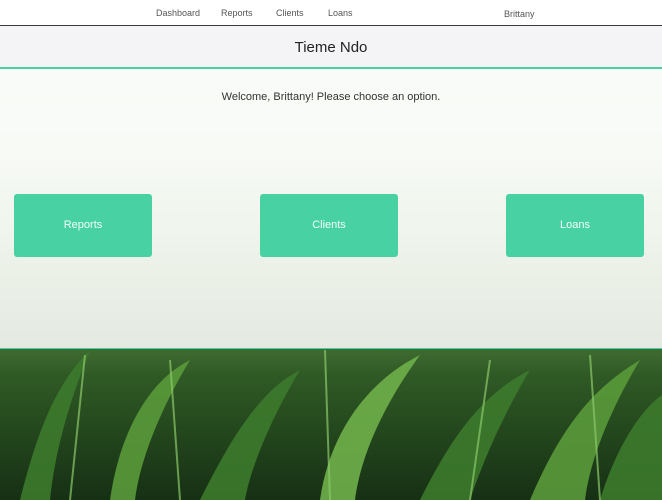 The image size is (662, 500). What do you see at coordinates (237, 13) in the screenshot?
I see `nav-link-reports: Reports` at bounding box center [237, 13].